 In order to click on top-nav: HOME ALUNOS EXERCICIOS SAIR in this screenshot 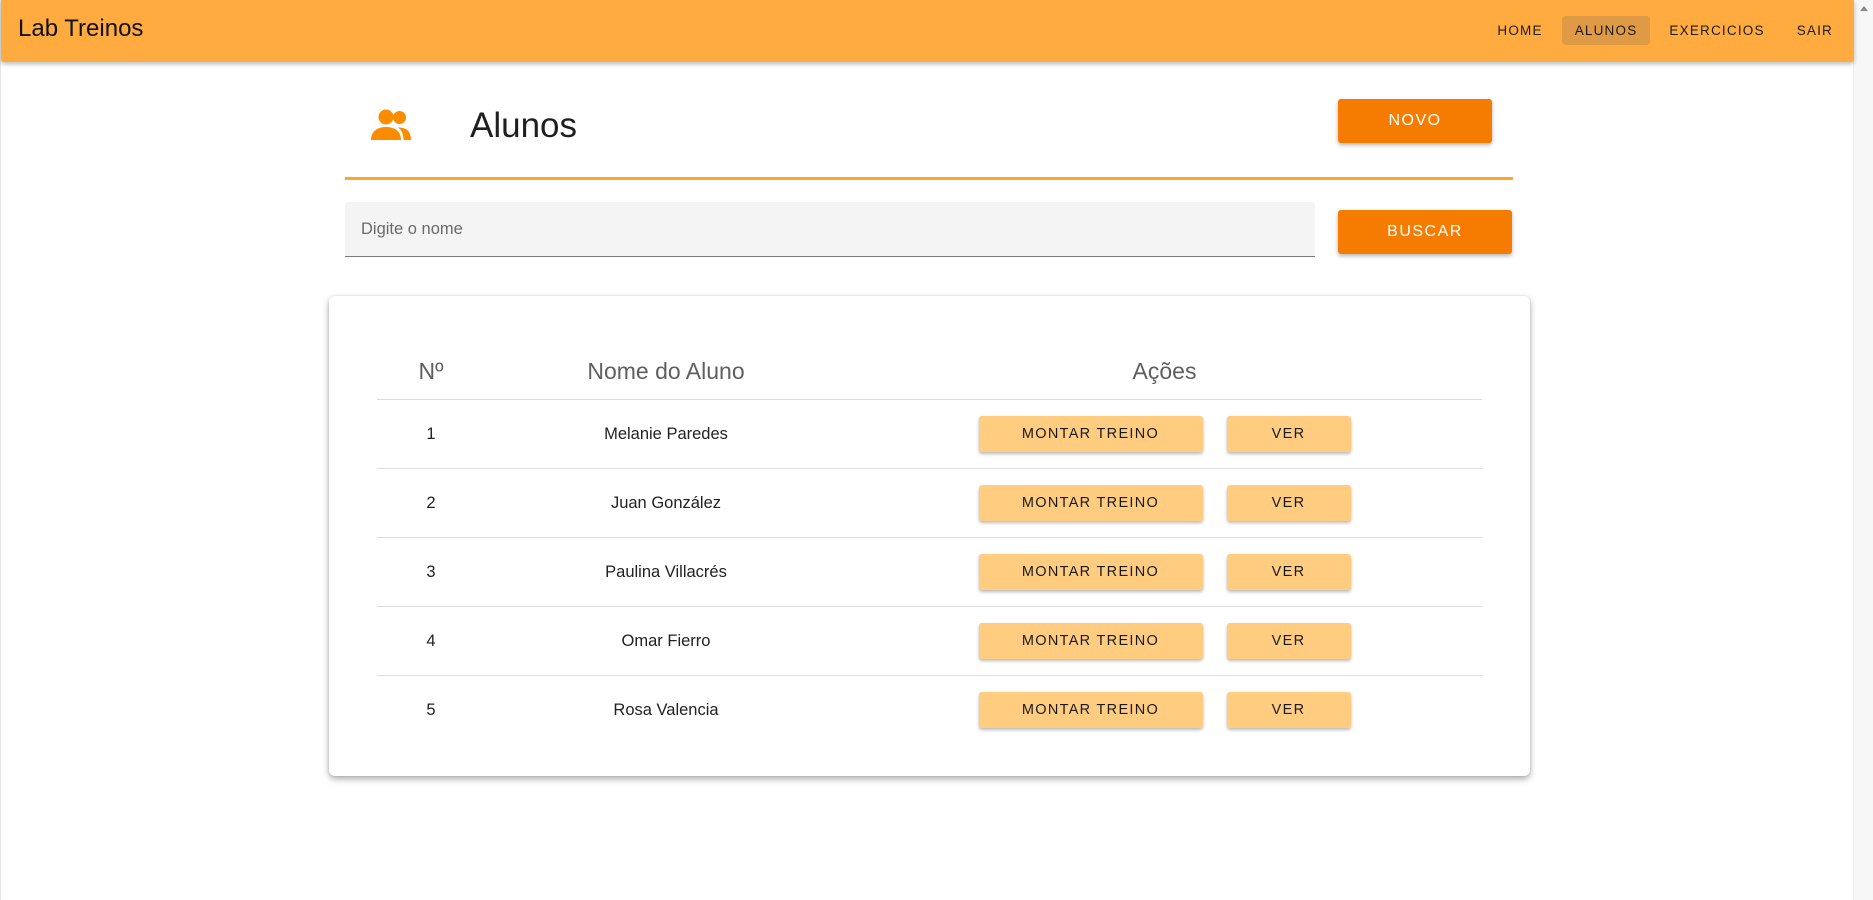, I will do `click(1665, 30)`.